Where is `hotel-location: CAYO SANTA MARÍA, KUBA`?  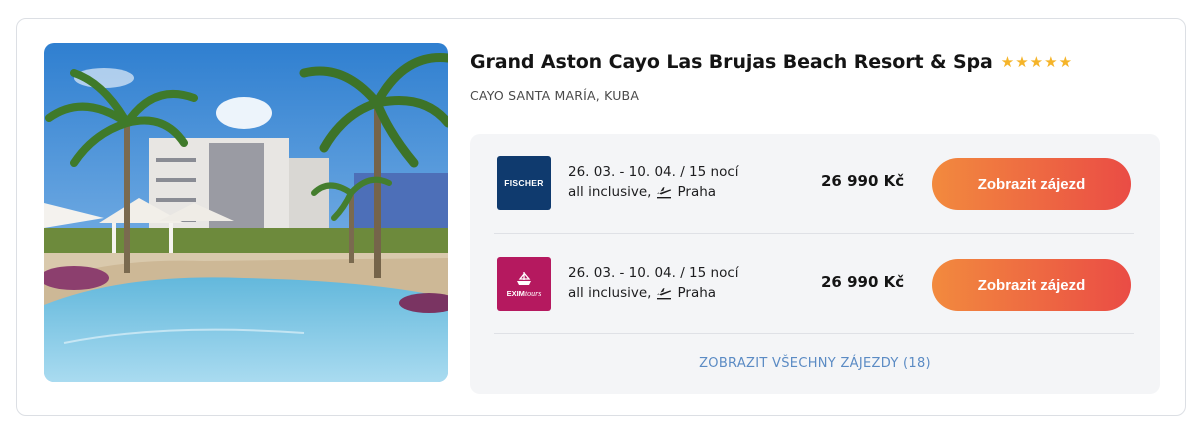
hotel-location: CAYO SANTA MARÍA, KUBA is located at coordinates (555, 95).